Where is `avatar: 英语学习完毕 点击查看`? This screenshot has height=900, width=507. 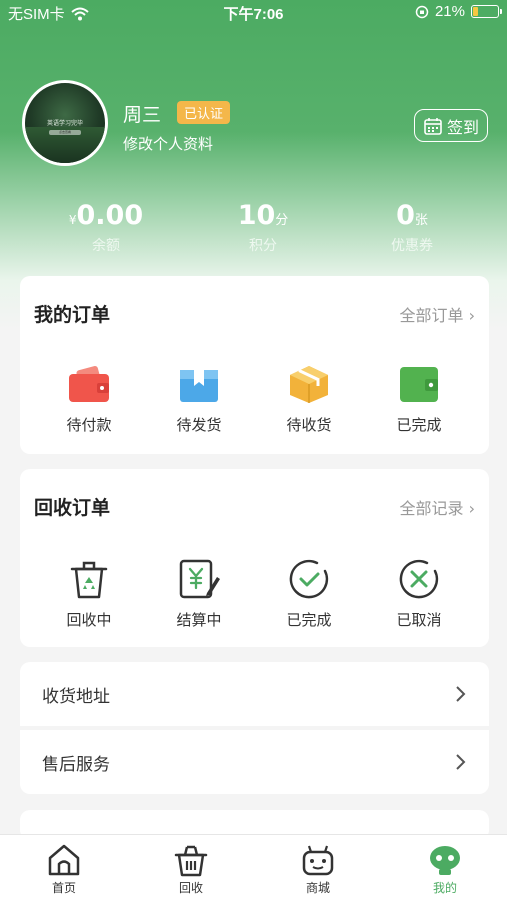 avatar: 英语学习完毕 点击查看 is located at coordinates (65, 123).